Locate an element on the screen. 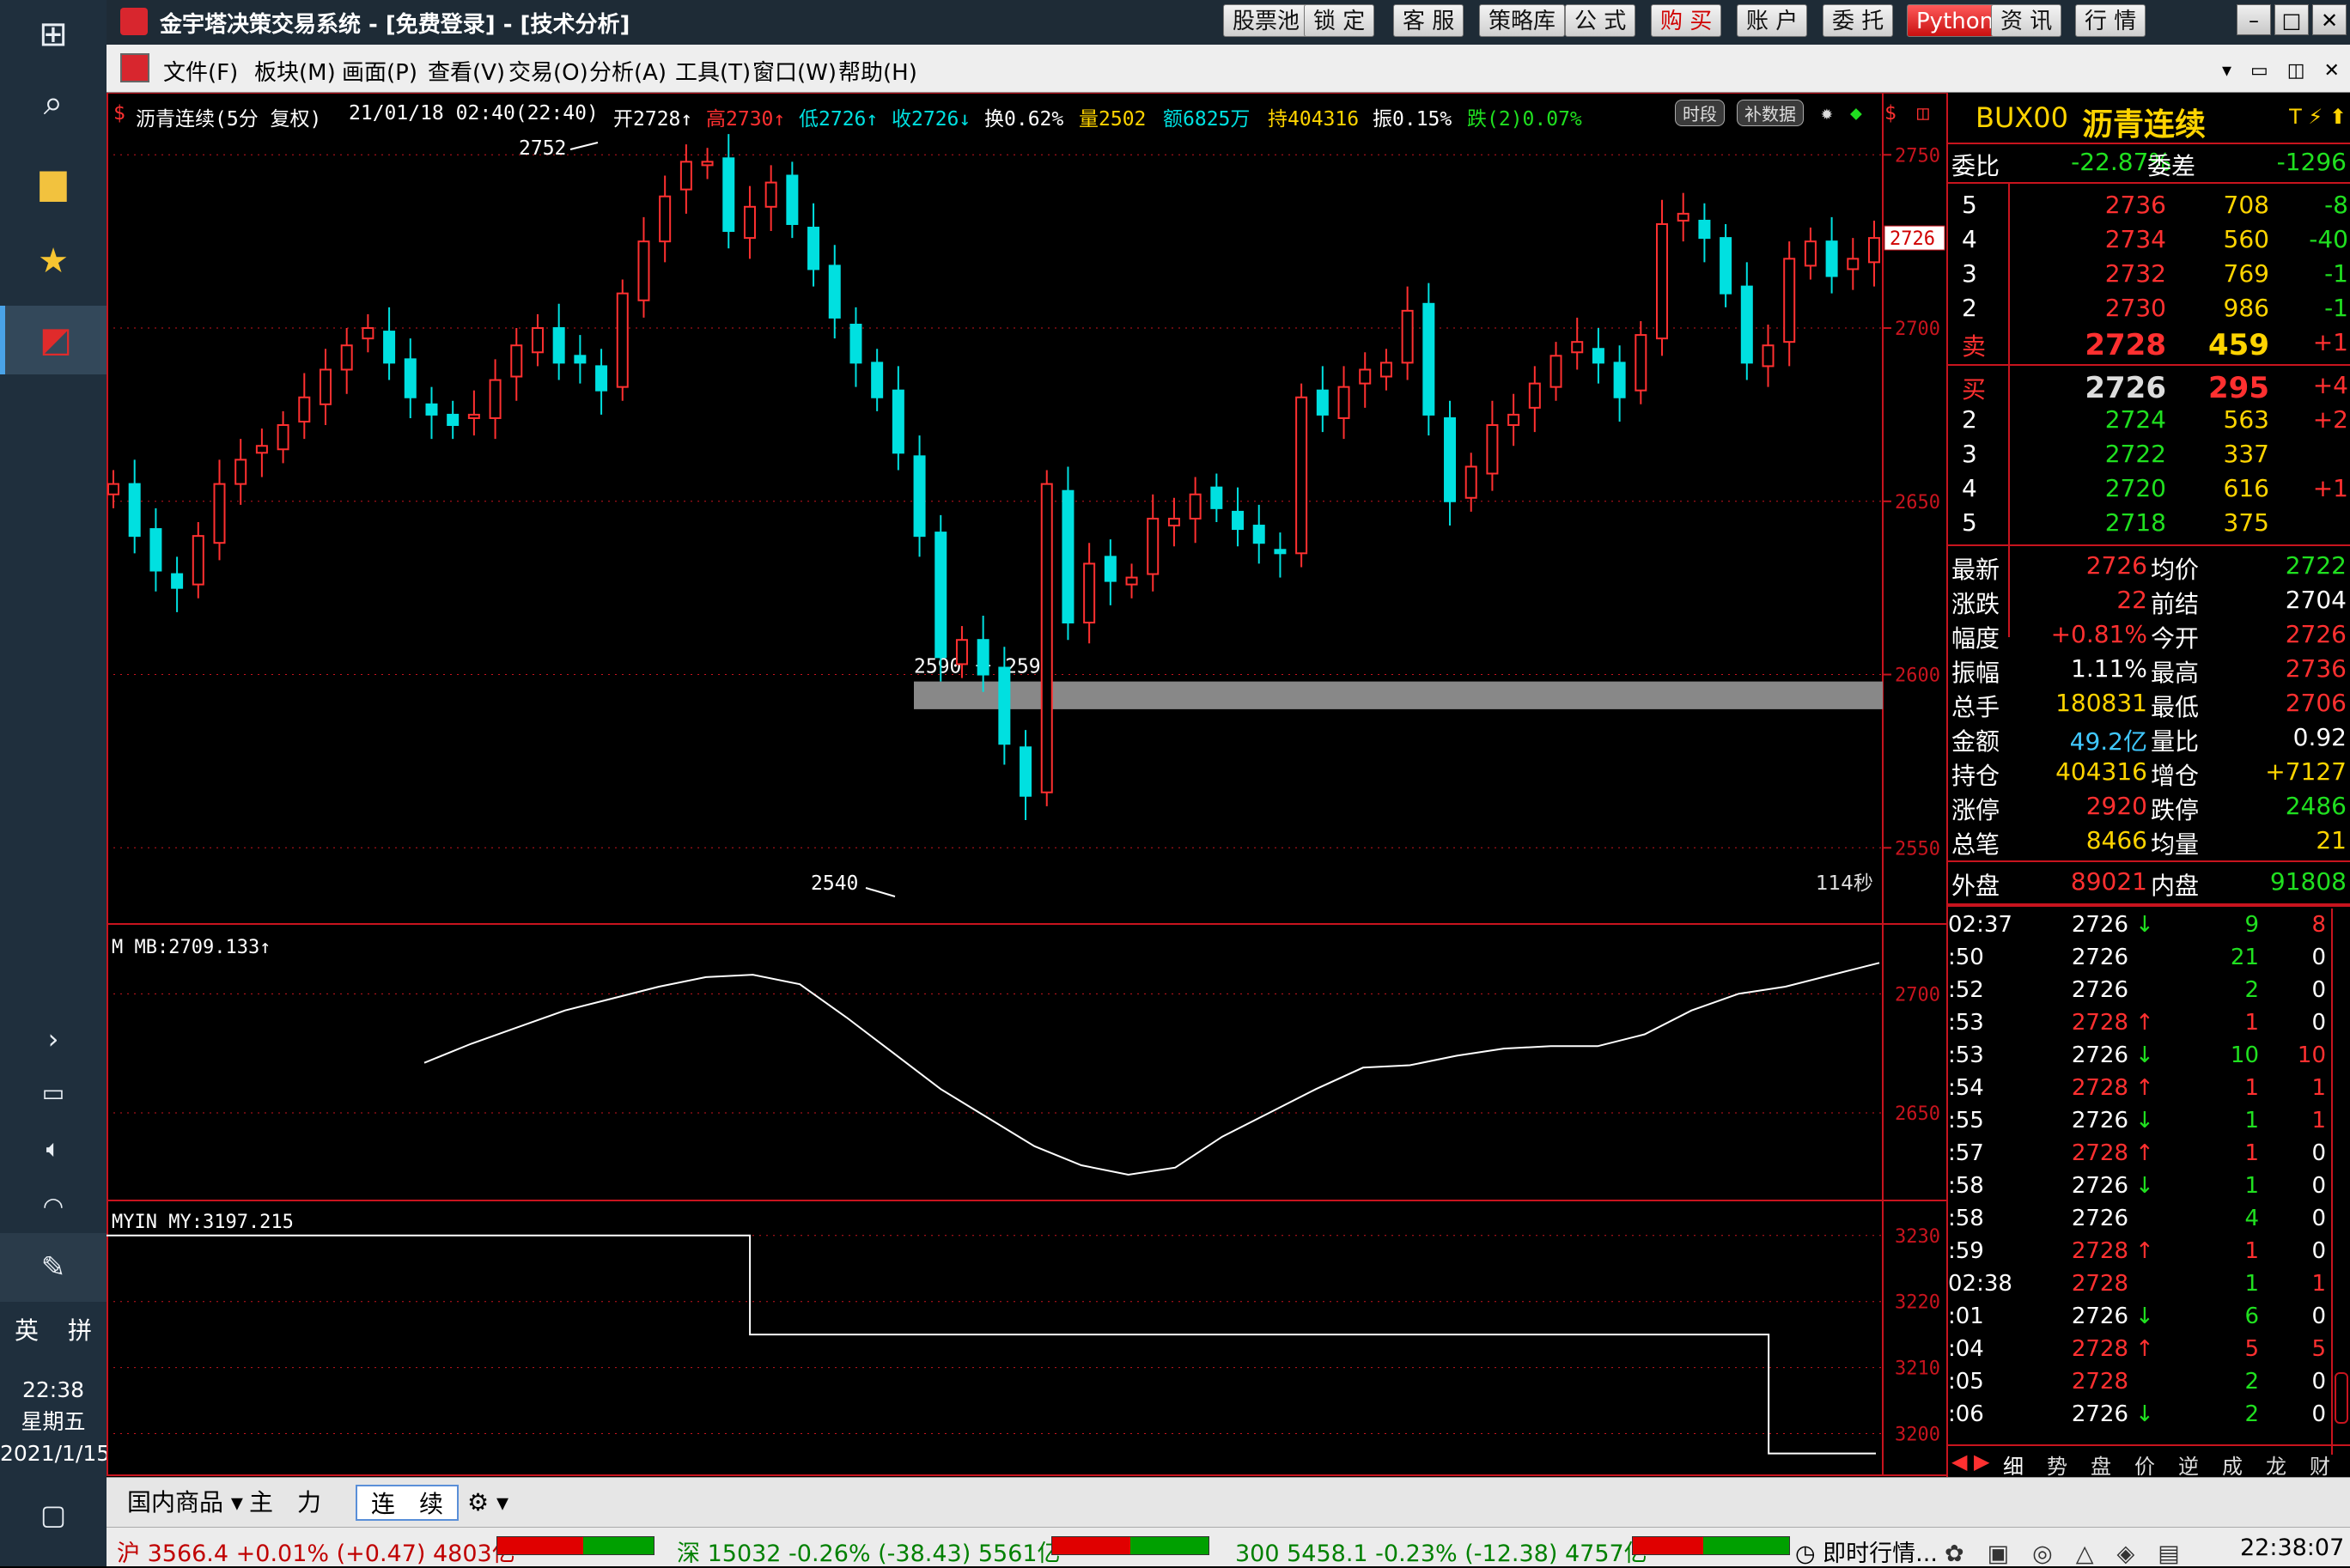 This screenshot has width=2350, height=1568. menu-item-6: 工具(T) is located at coordinates (713, 71).